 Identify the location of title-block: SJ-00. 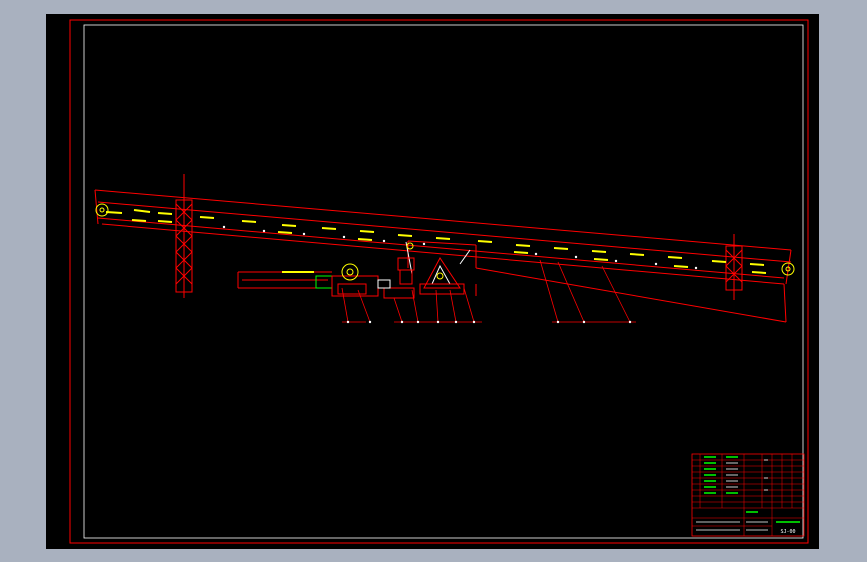
(748, 495).